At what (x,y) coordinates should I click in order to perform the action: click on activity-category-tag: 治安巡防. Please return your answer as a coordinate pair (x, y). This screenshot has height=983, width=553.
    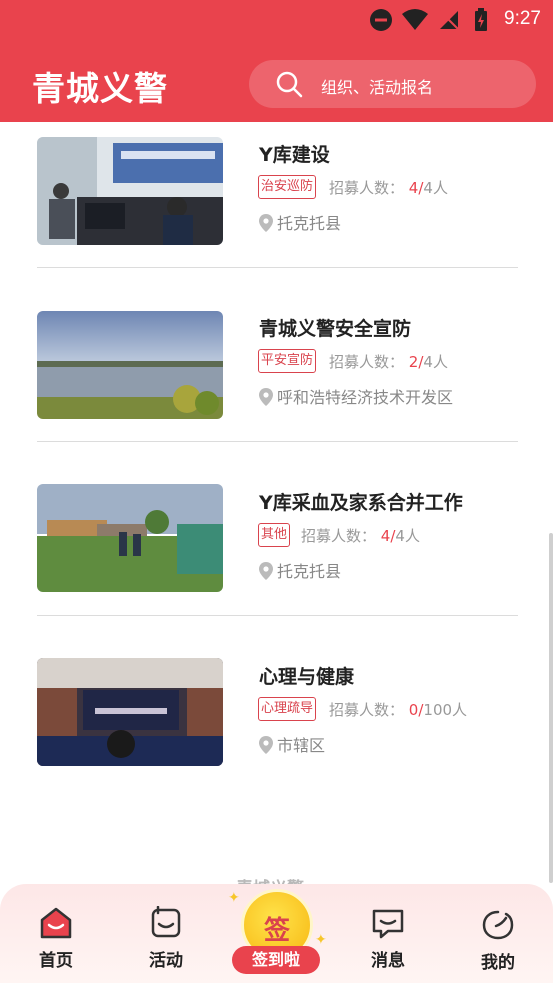
    Looking at the image, I should click on (287, 187).